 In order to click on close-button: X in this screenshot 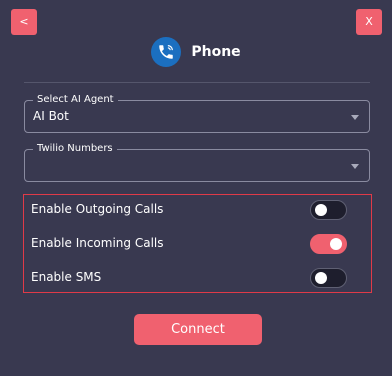, I will do `click(369, 22)`.